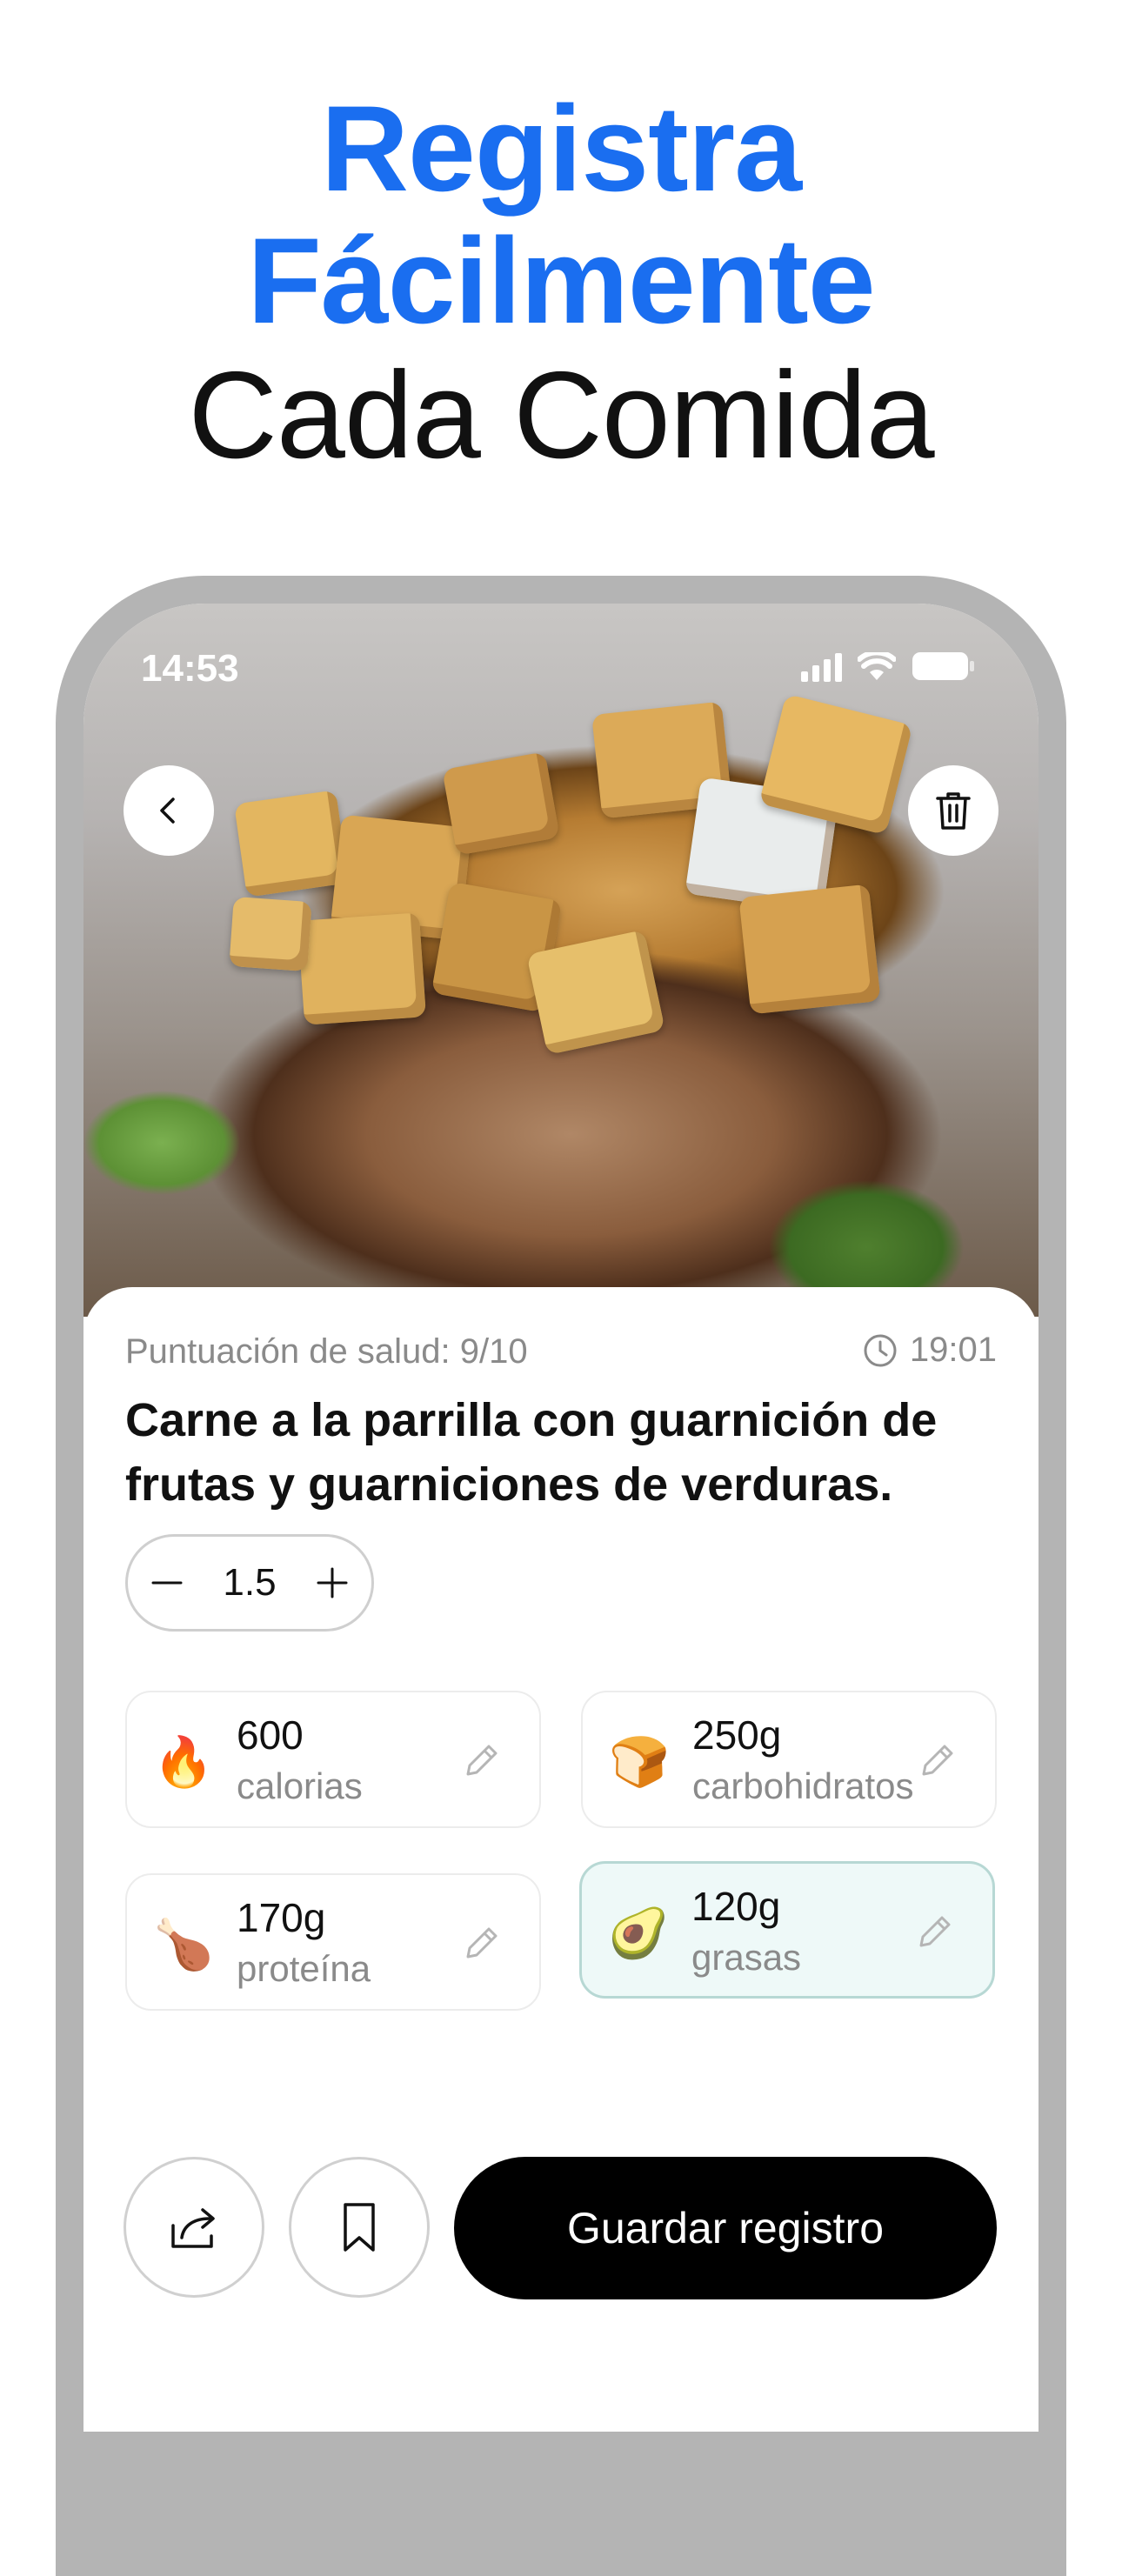  I want to click on wifi-icon, so click(877, 666).